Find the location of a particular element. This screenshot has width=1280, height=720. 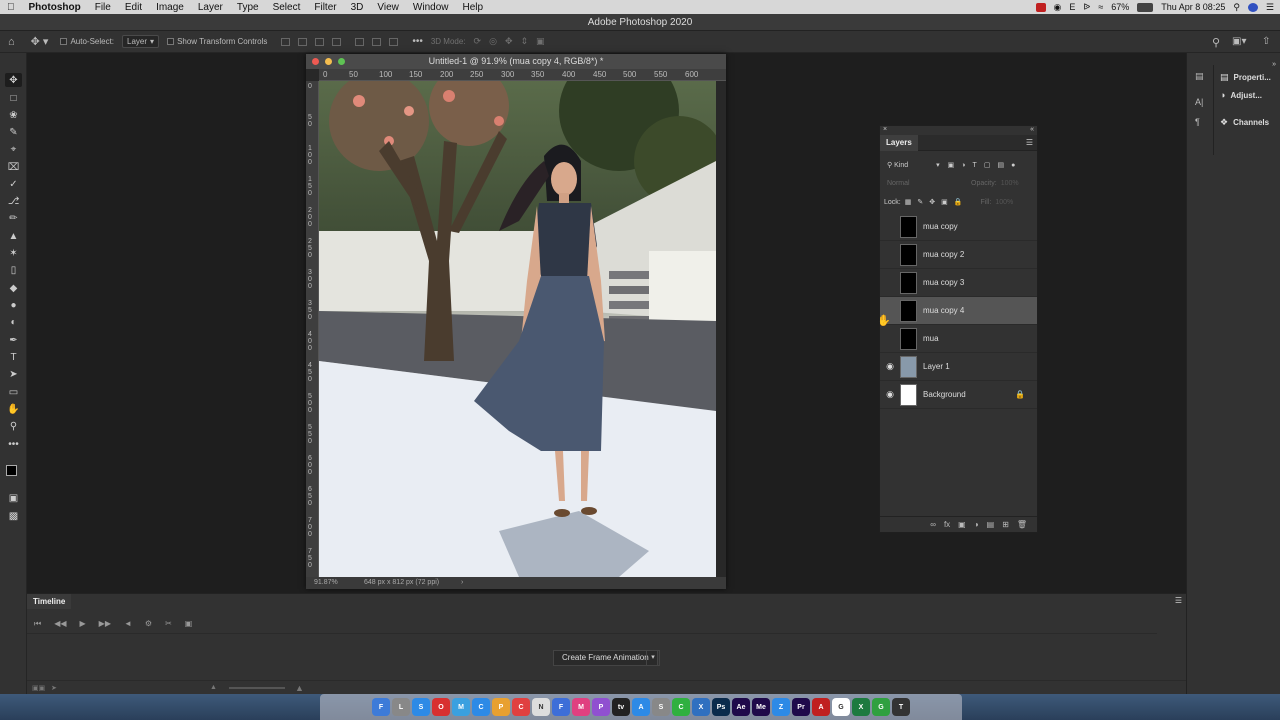

notification-center-icon: ☰ is located at coordinates (1270, 7).